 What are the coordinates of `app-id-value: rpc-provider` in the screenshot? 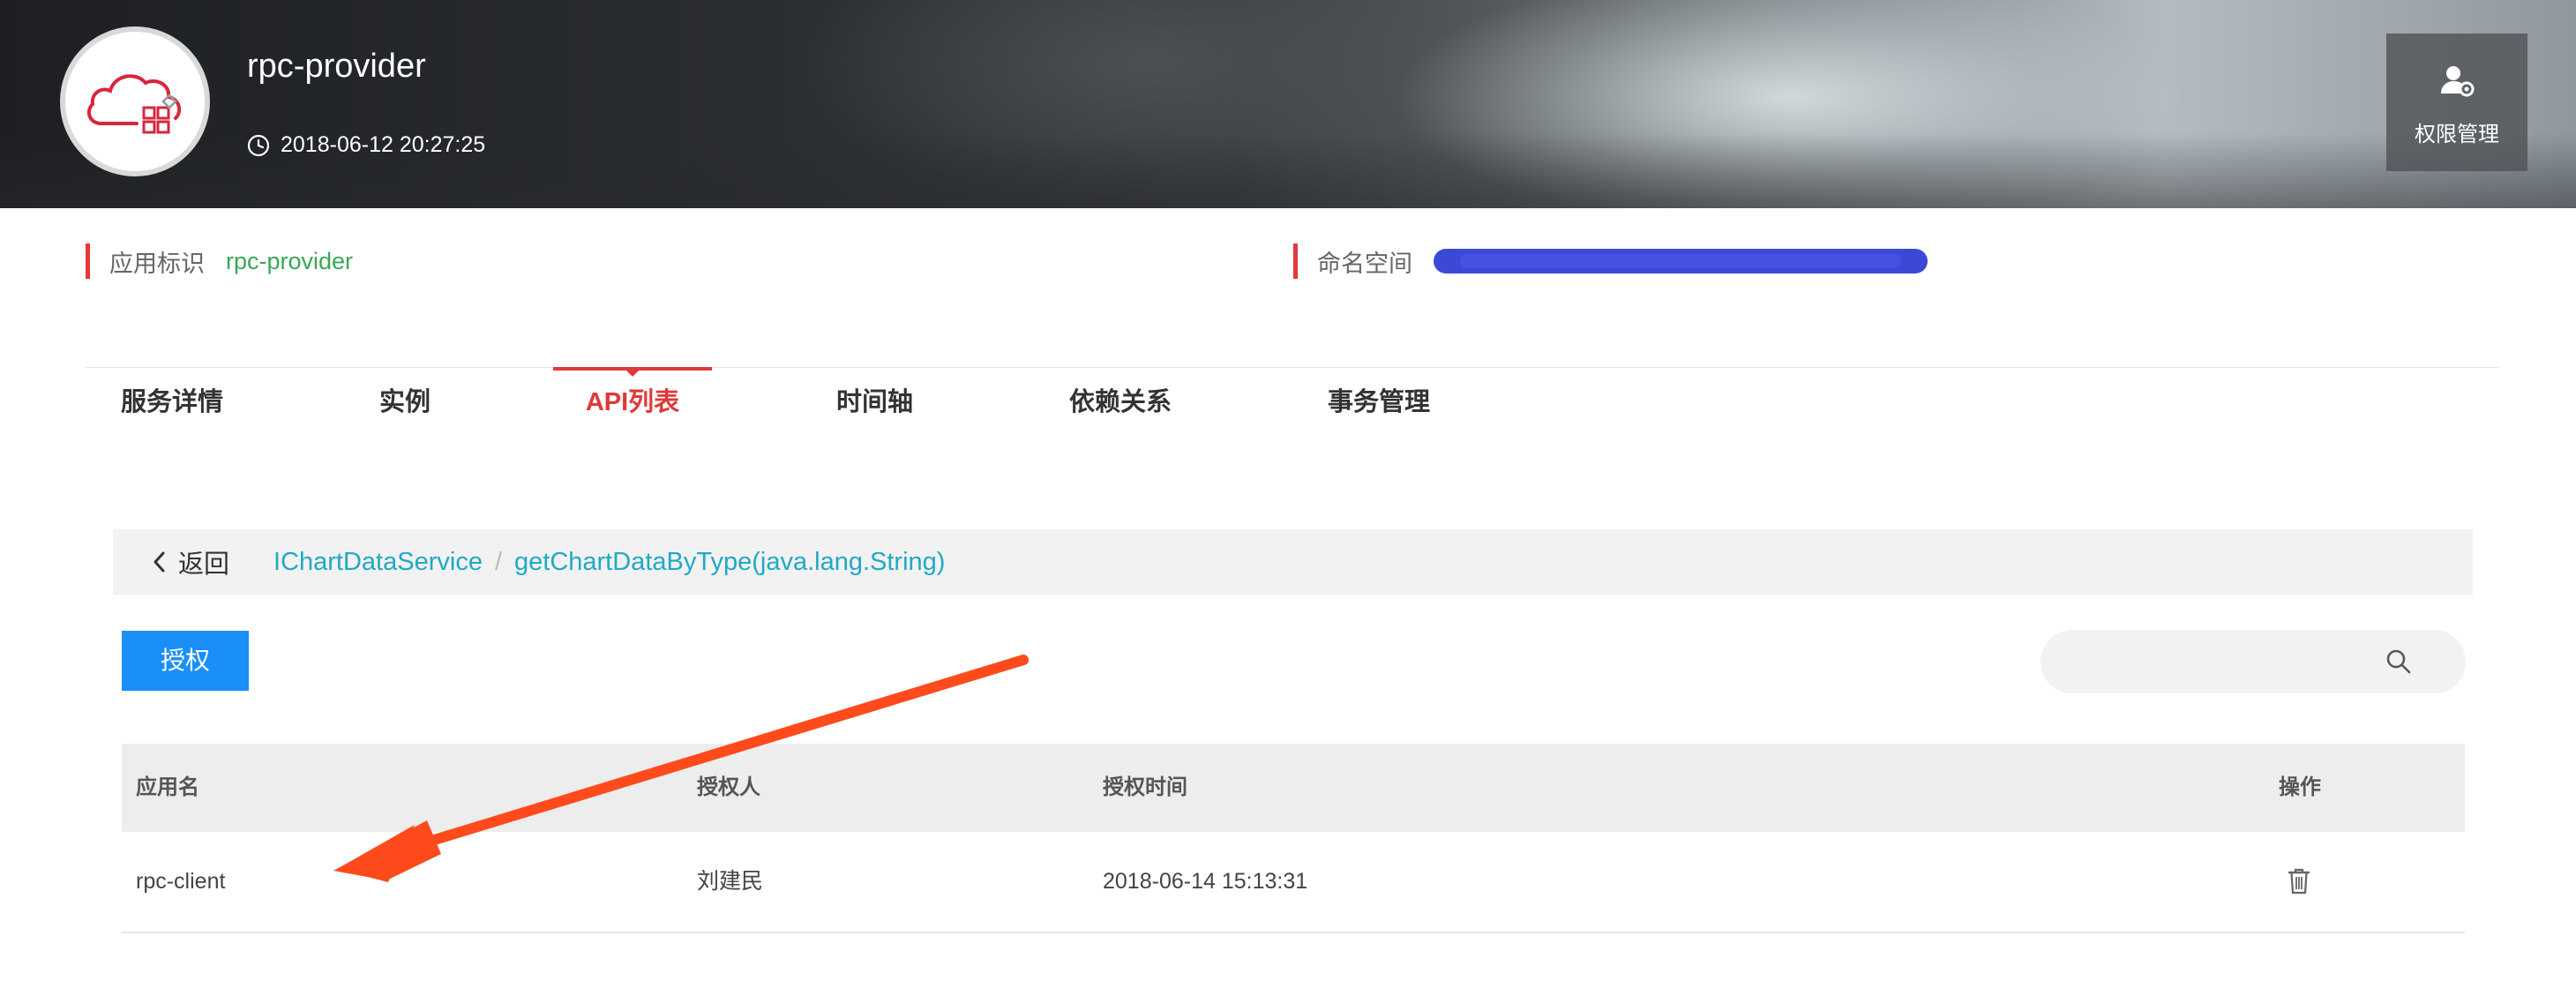 It's located at (290, 260).